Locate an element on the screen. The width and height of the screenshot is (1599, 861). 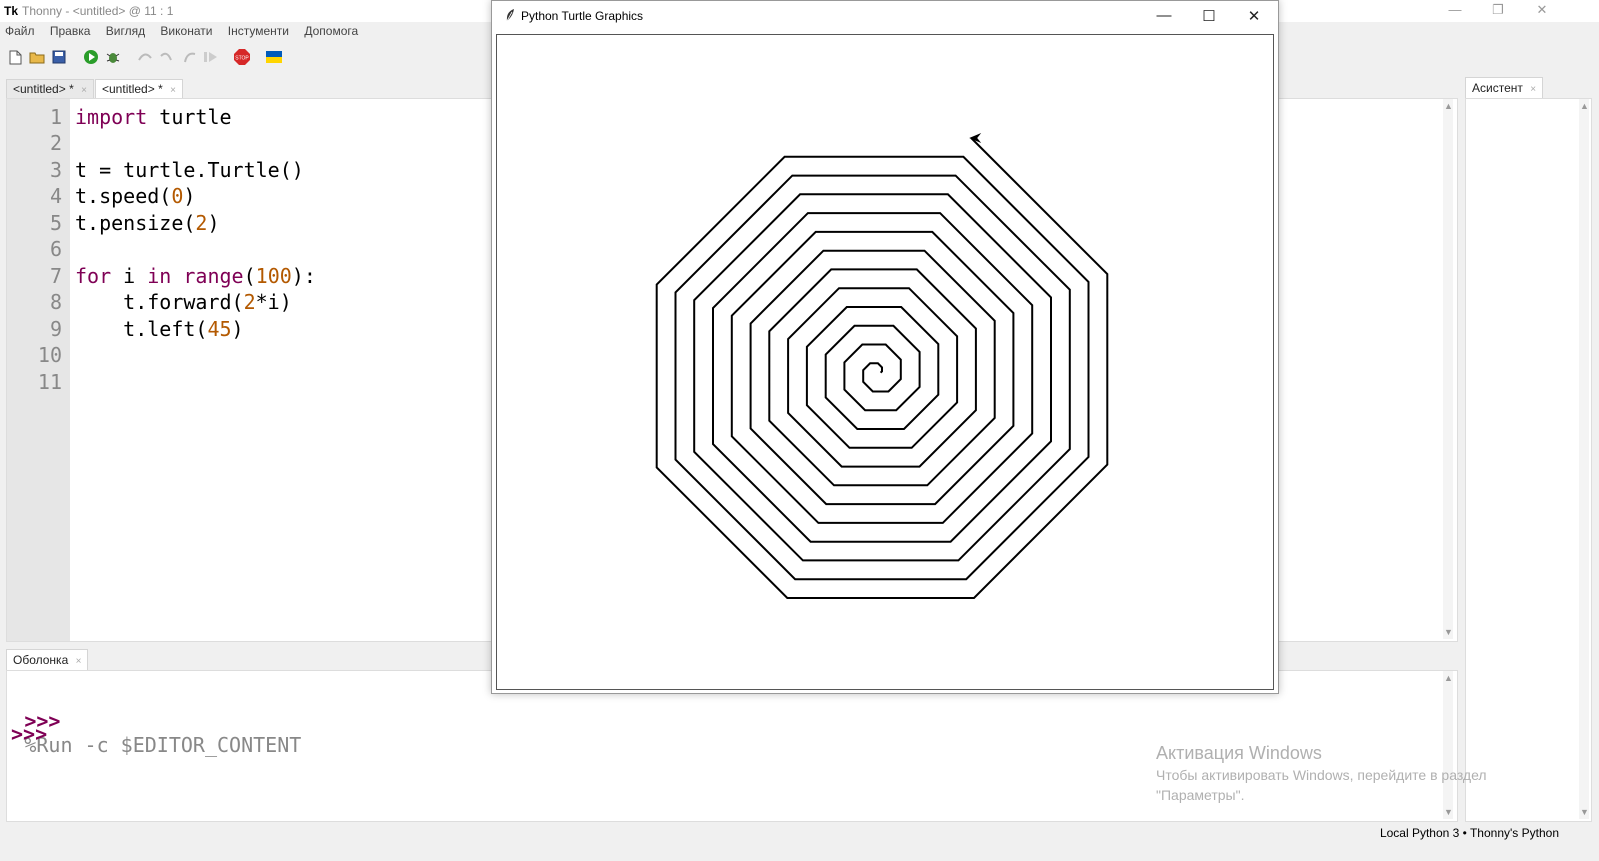
assistant-tab-label: Асистент is located at coordinates (1497, 88).